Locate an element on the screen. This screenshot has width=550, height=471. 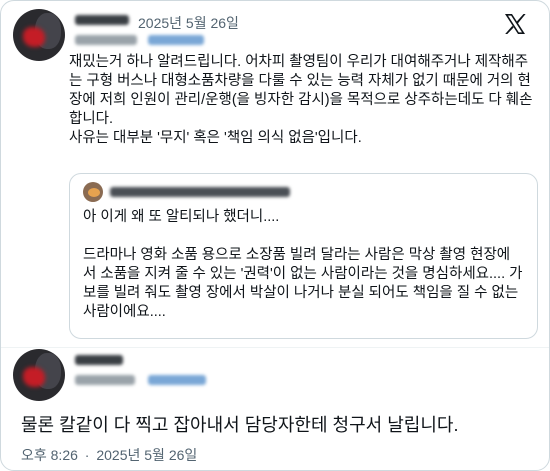
reply-date: 2025년 5월 26일 is located at coordinates (147, 455).